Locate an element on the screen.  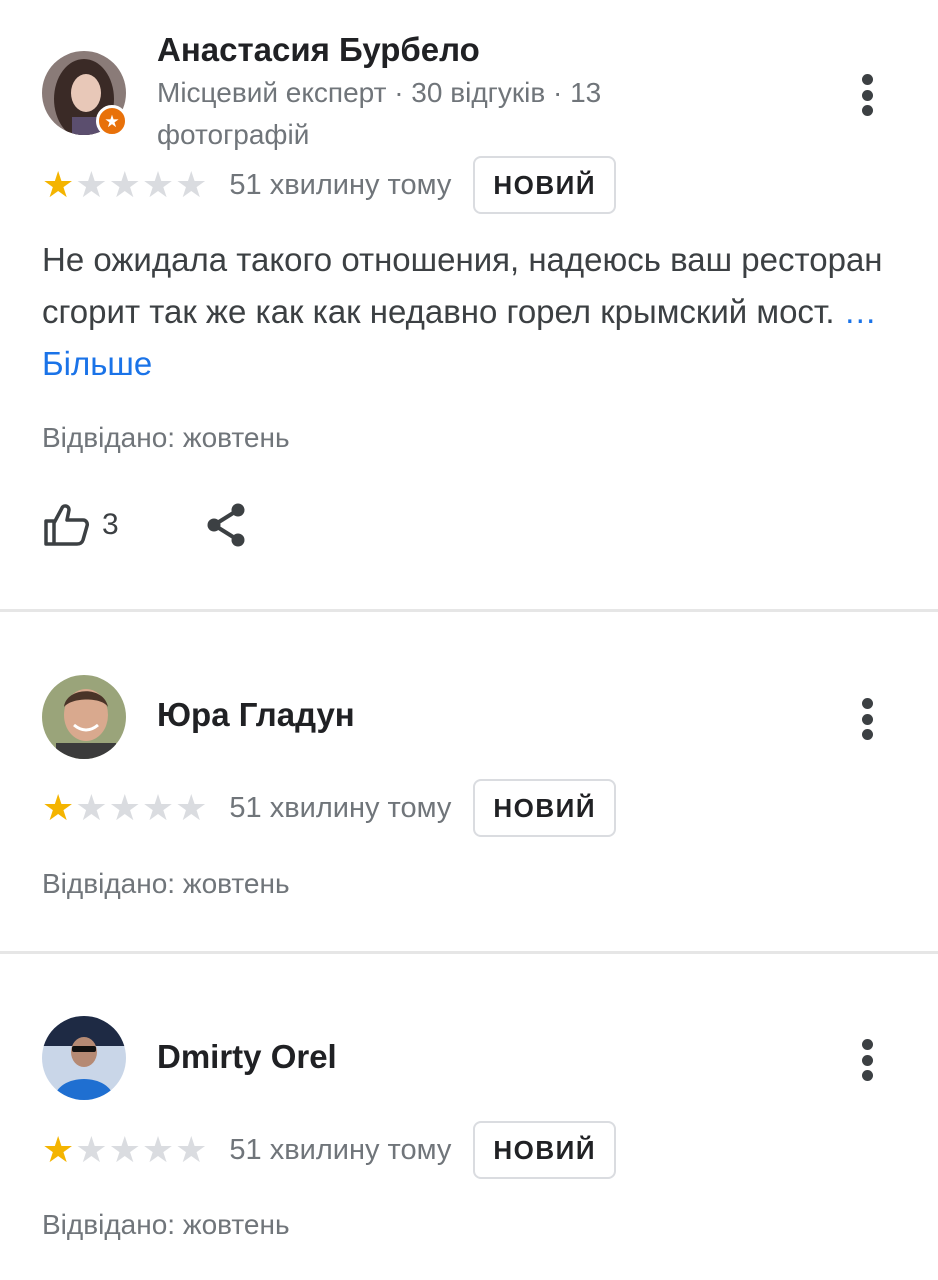
share-icon is located at coordinates (226, 525).